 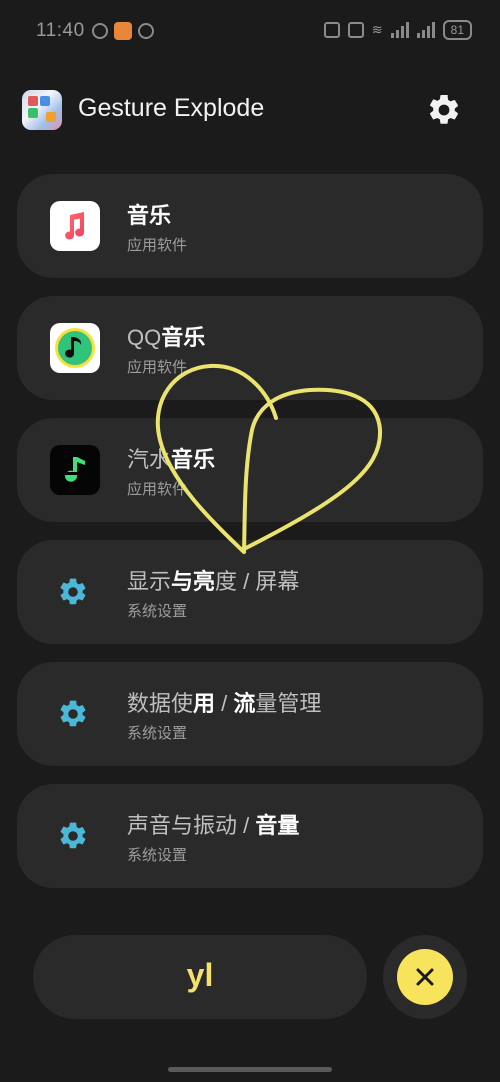 I want to click on wifi-icon: ≋, so click(x=377, y=29).